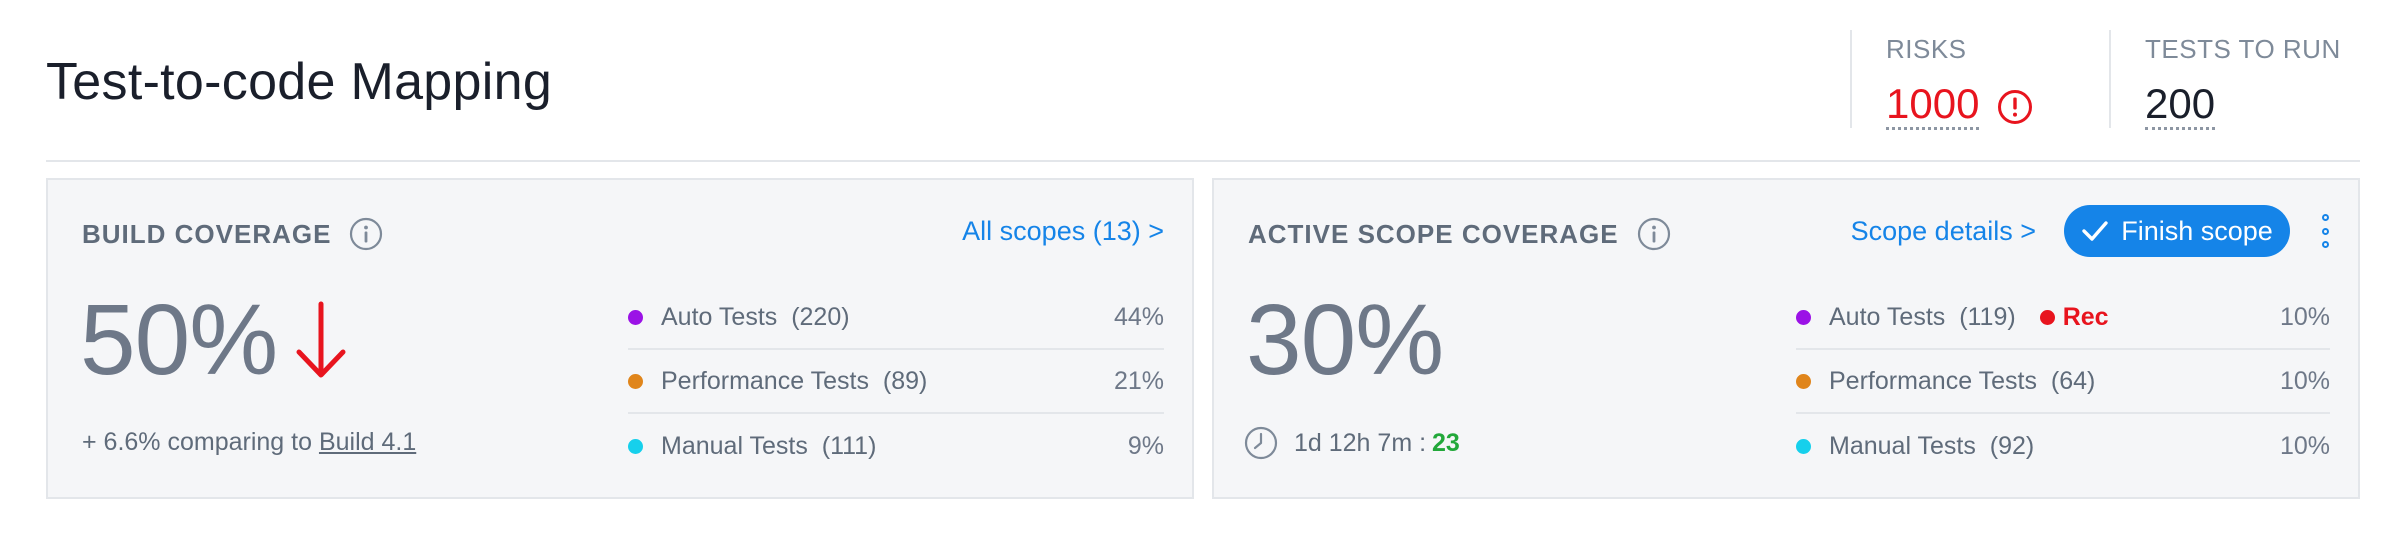  I want to click on alert-circle-icon, so click(2015, 106).